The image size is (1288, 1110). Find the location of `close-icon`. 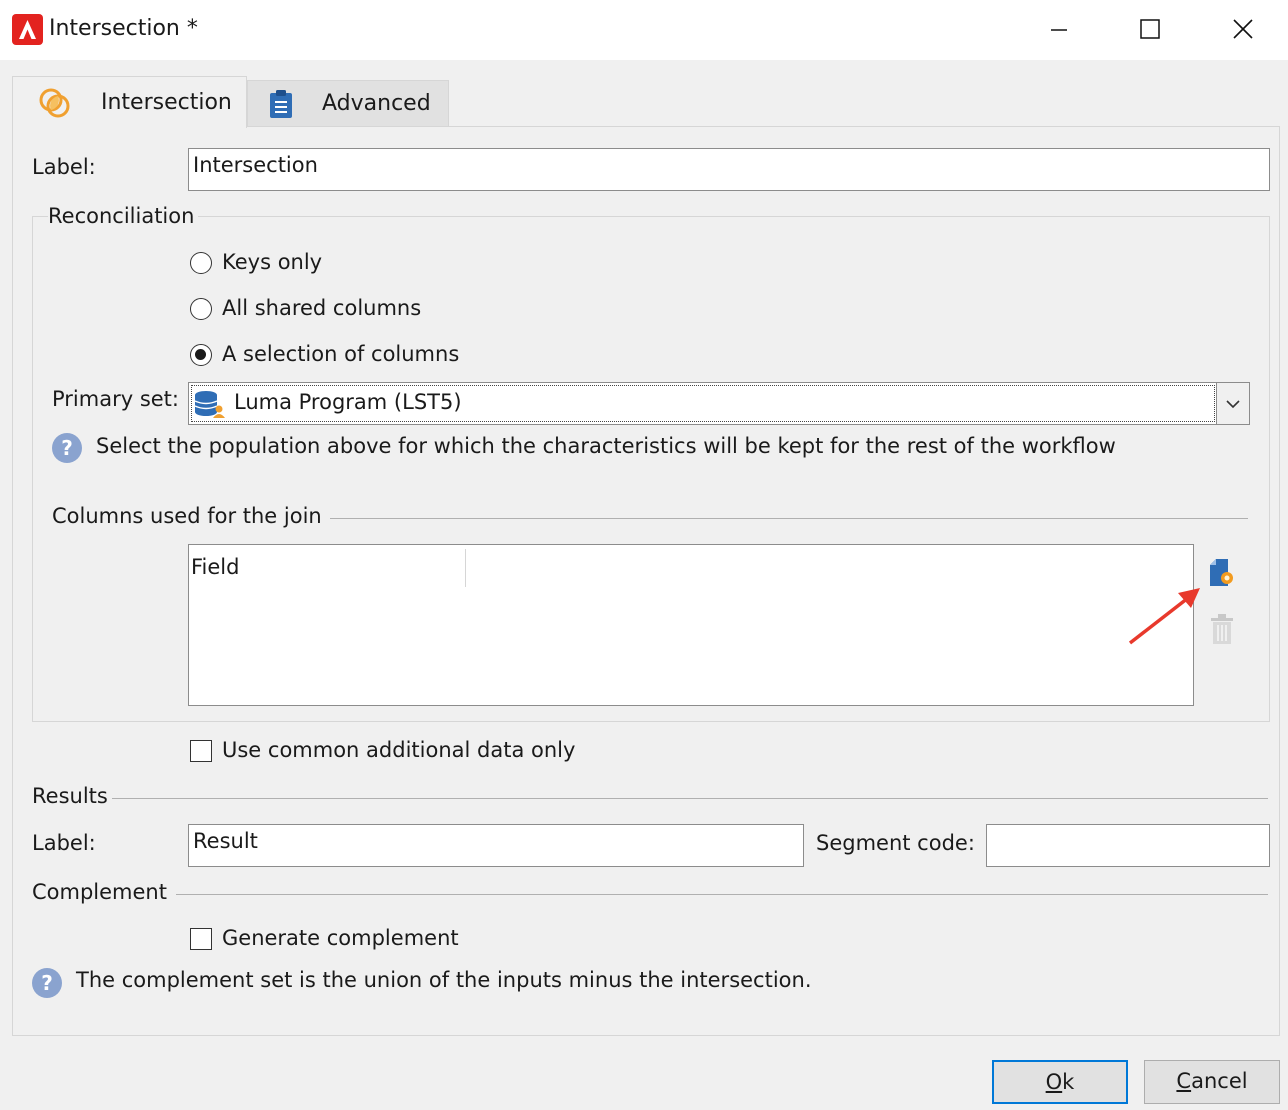

close-icon is located at coordinates (1243, 29).